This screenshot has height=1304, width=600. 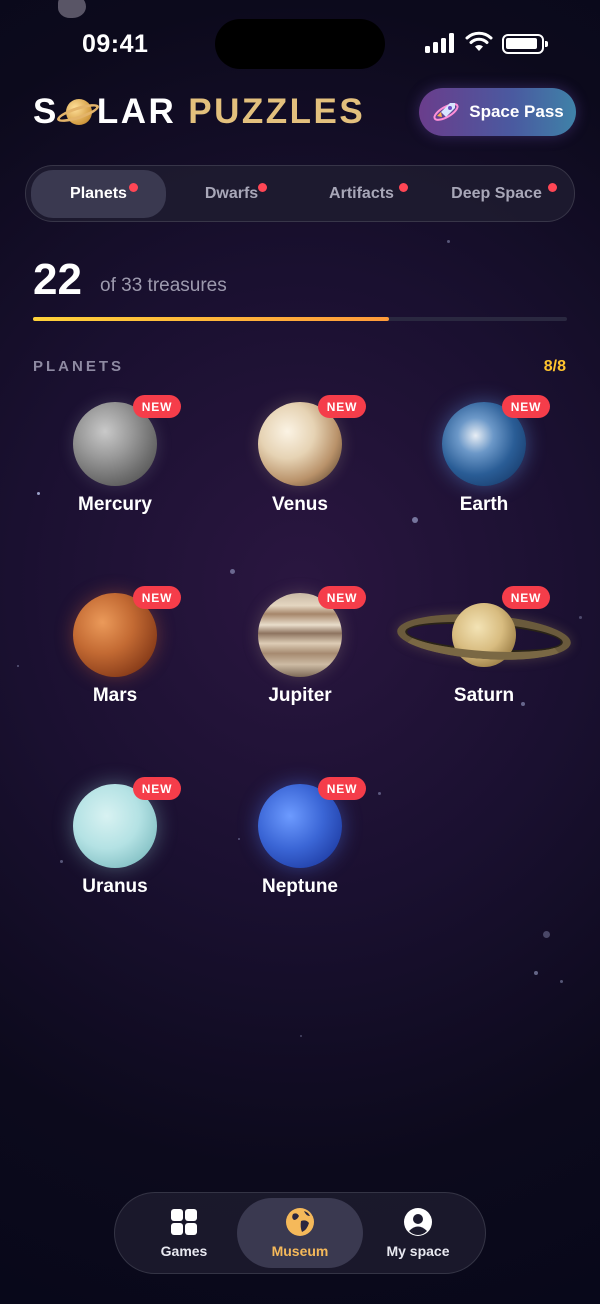 What do you see at coordinates (300, 1251) in the screenshot?
I see `nav-museum-label: Museum` at bounding box center [300, 1251].